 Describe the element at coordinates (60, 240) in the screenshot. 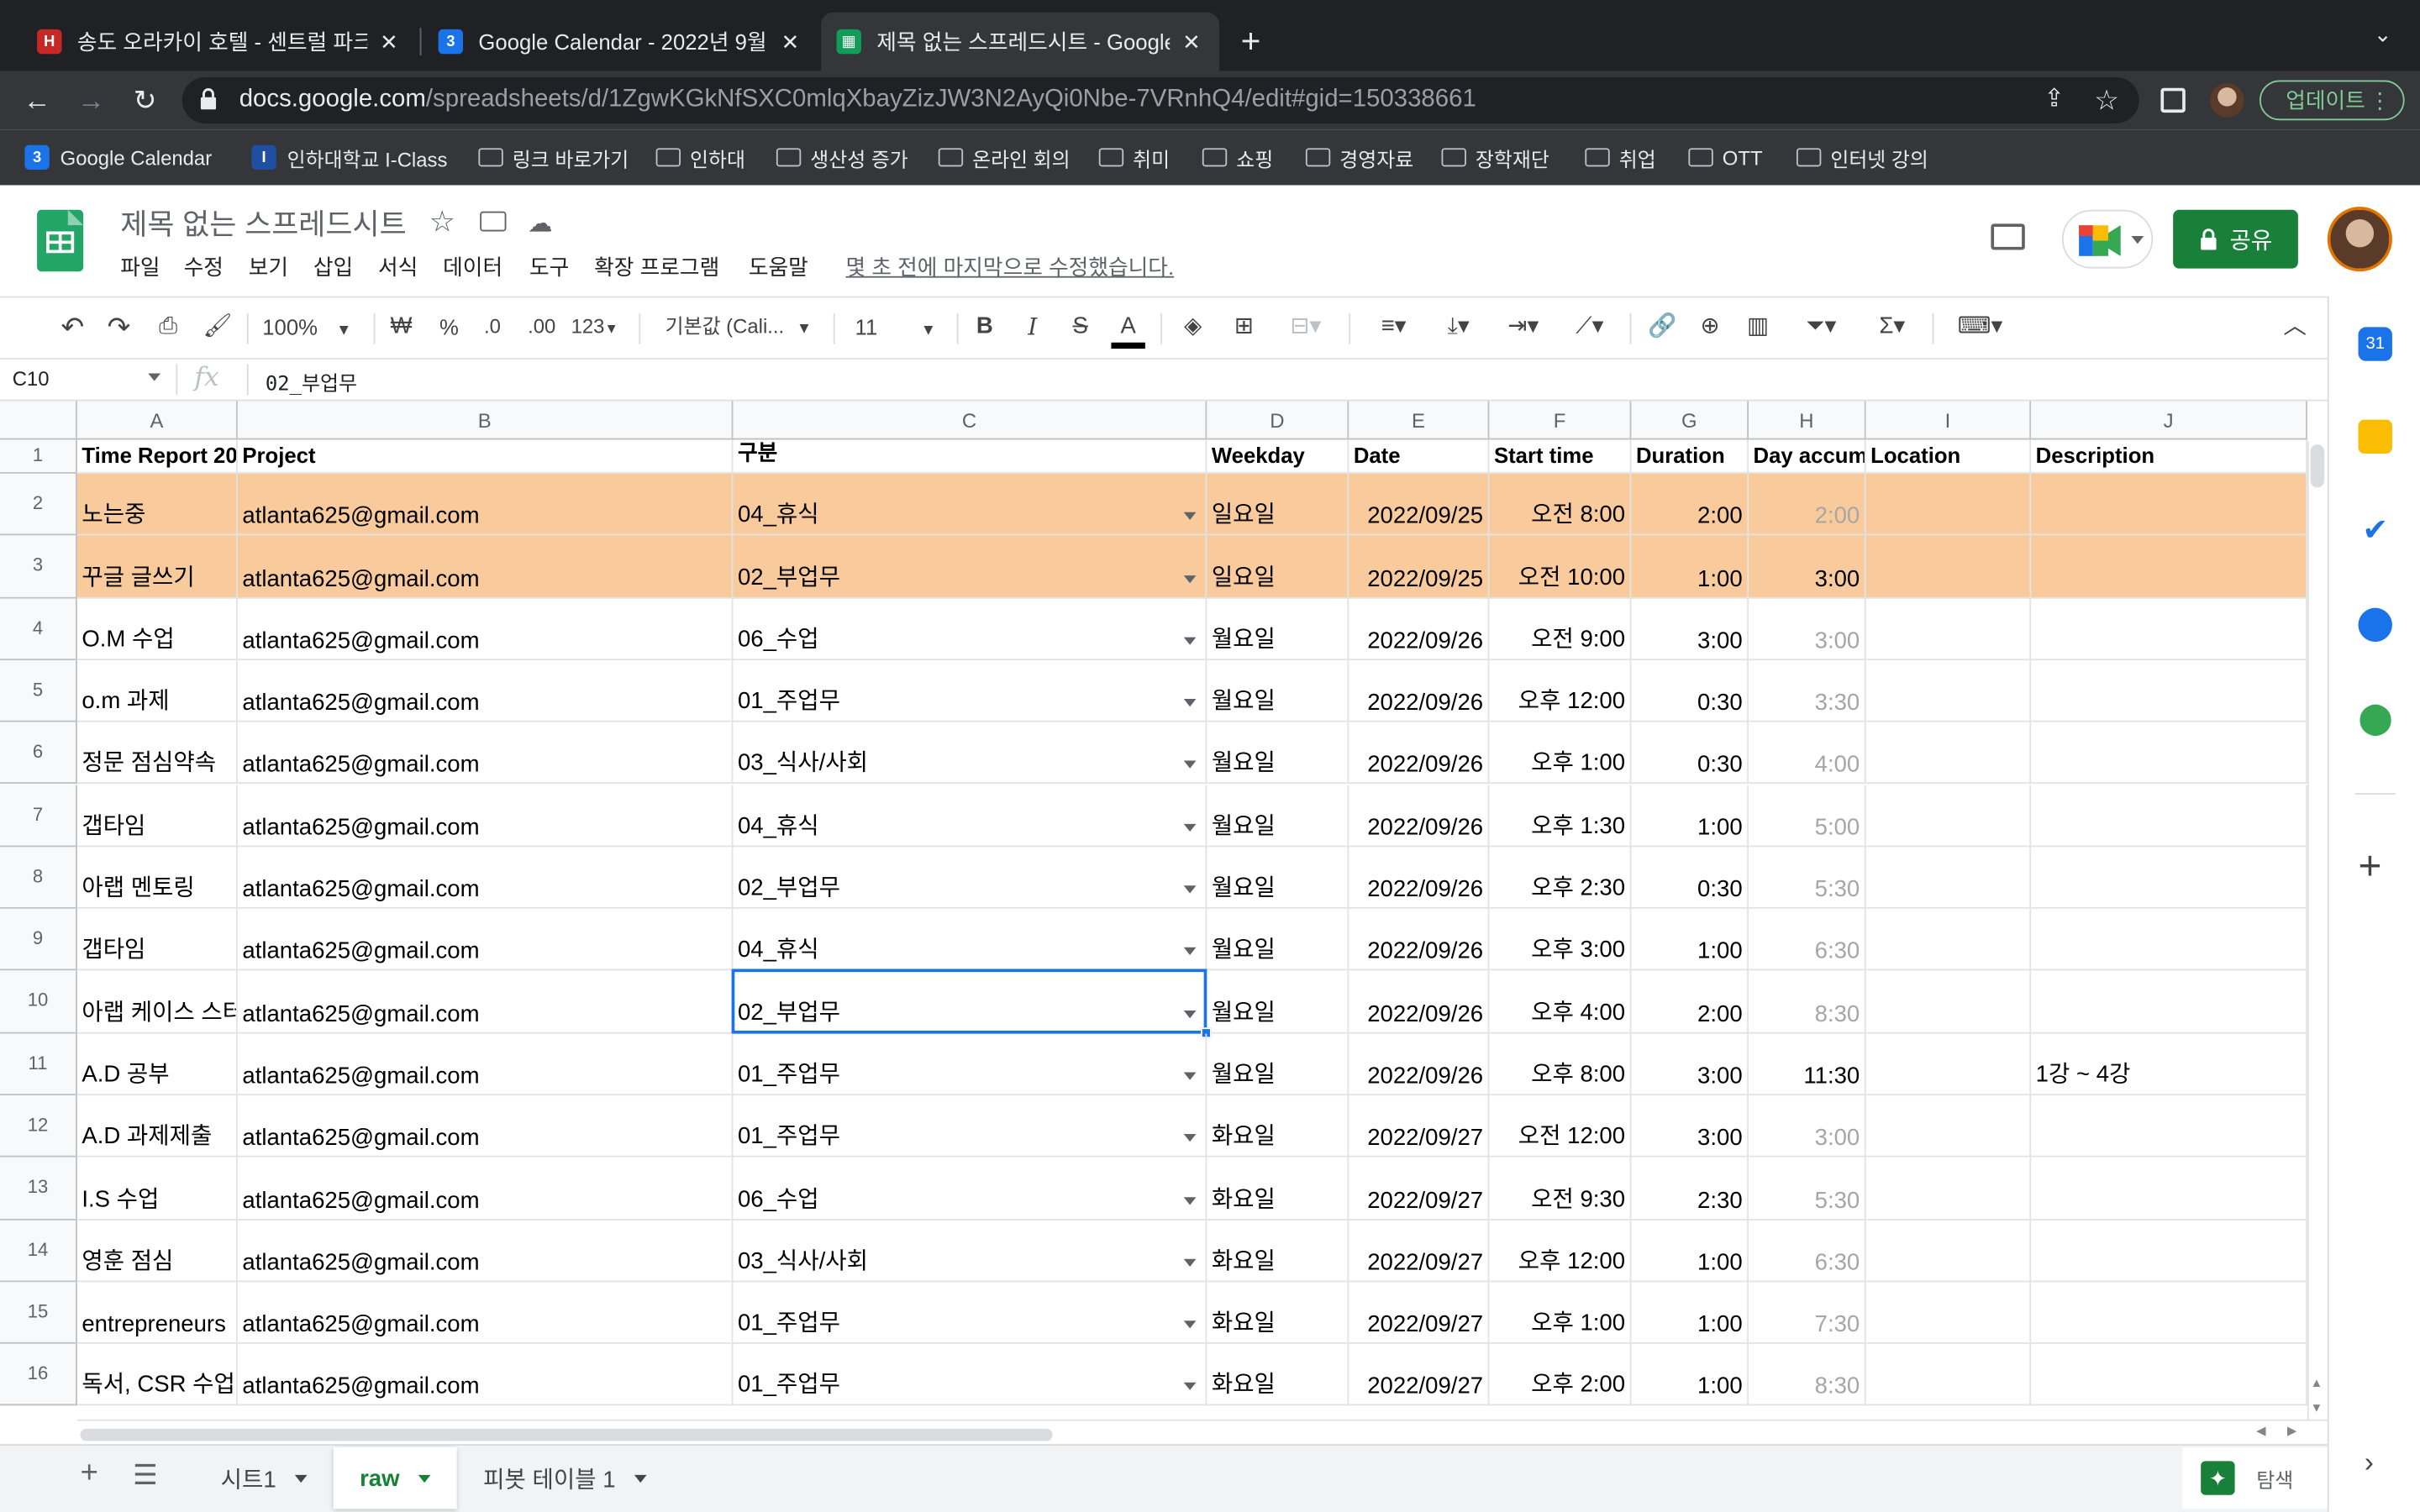

I see `sheets-logo-icon` at that location.